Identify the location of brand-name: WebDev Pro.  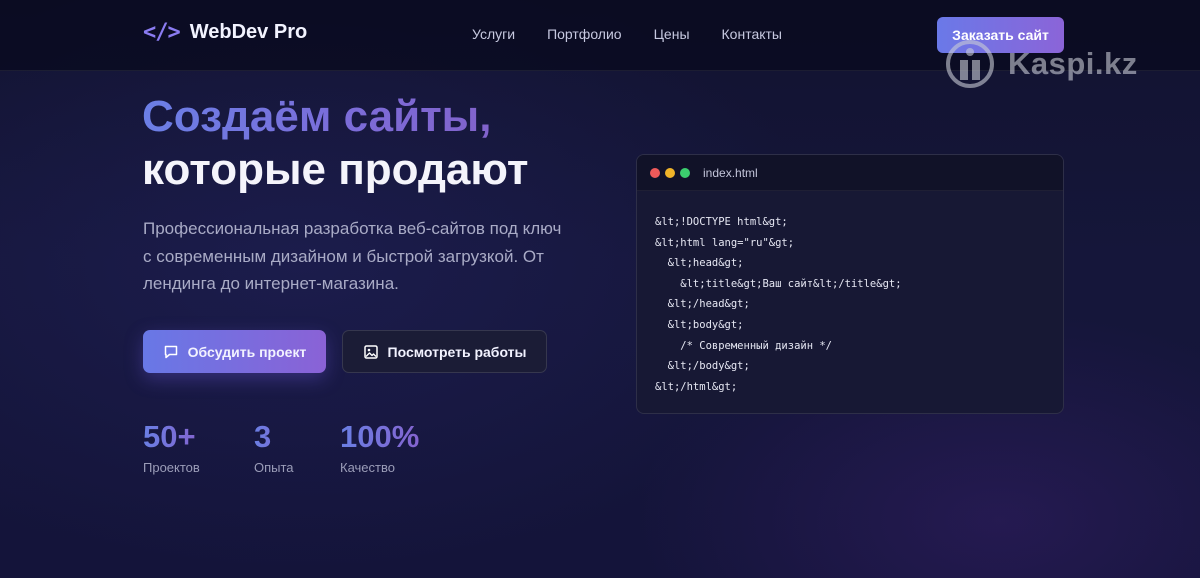
(248, 32).